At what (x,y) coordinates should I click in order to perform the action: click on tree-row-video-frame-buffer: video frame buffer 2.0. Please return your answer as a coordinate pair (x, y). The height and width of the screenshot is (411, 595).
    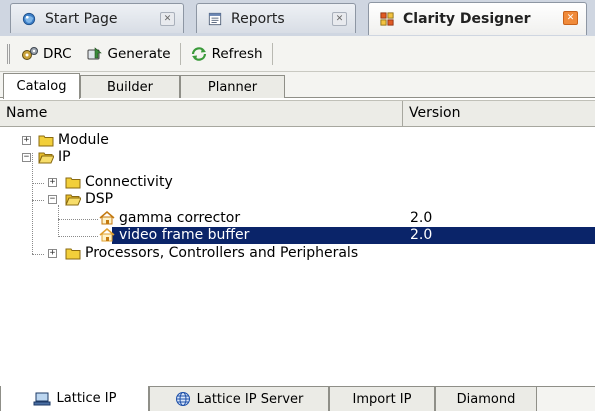
    Looking at the image, I should click on (297, 235).